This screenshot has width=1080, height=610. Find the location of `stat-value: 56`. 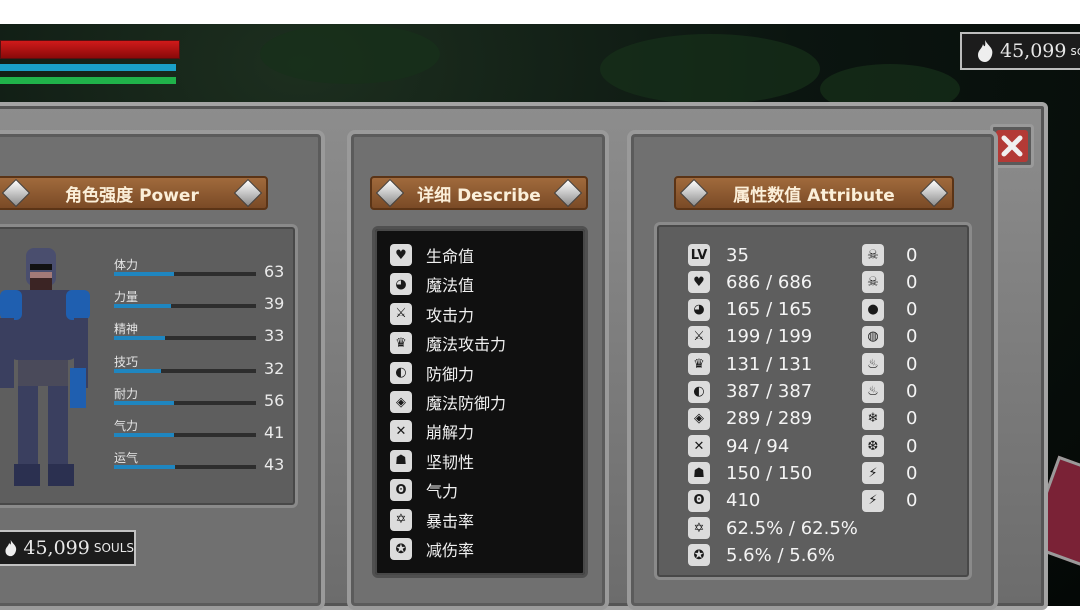

stat-value: 56 is located at coordinates (274, 400).